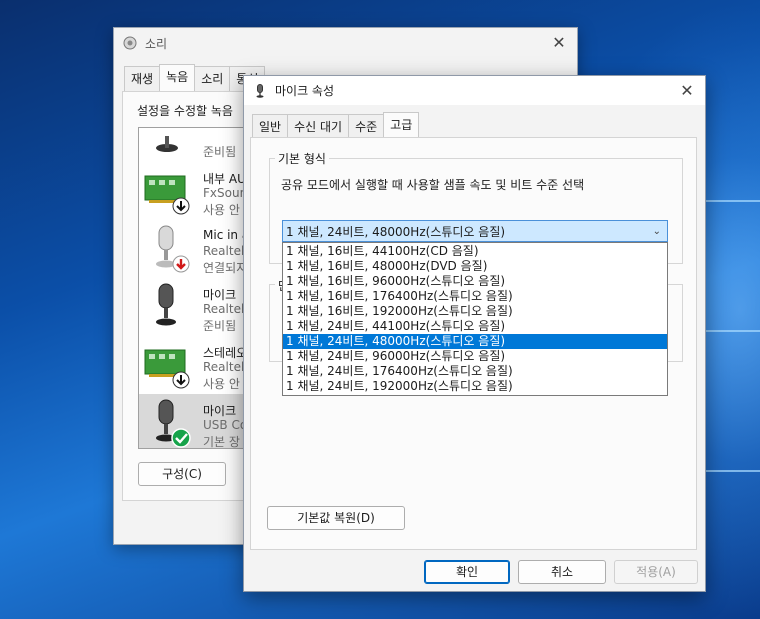  I want to click on list-item: 스테레오 Realtek 사용 안, so click(194, 365).